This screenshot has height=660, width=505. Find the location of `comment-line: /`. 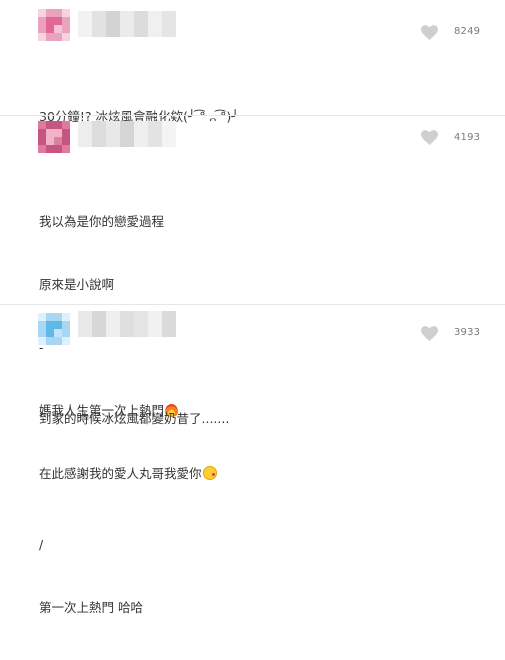

comment-line: / is located at coordinates (41, 544).